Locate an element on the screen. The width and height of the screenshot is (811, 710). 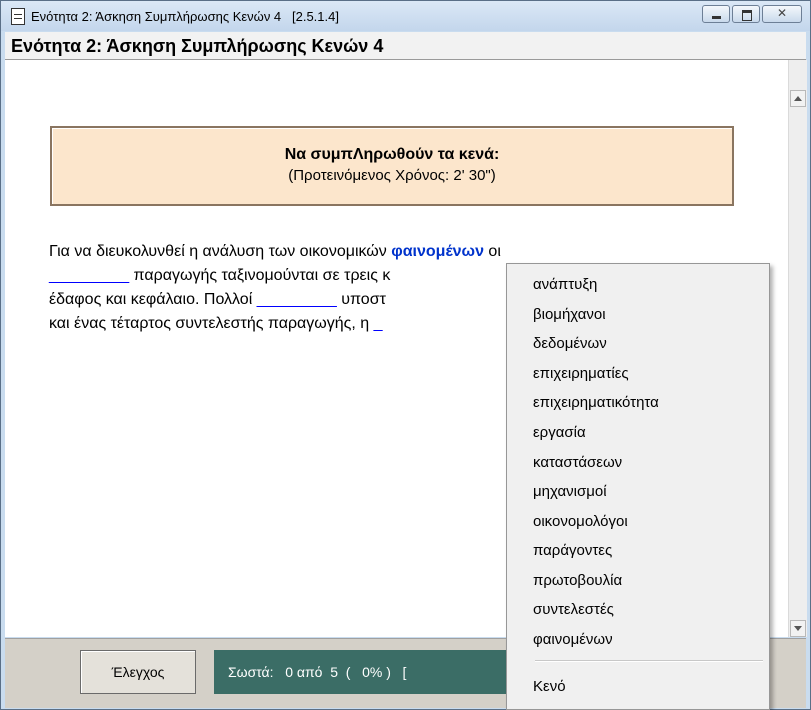
vertical-scrollbar is located at coordinates (797, 348).